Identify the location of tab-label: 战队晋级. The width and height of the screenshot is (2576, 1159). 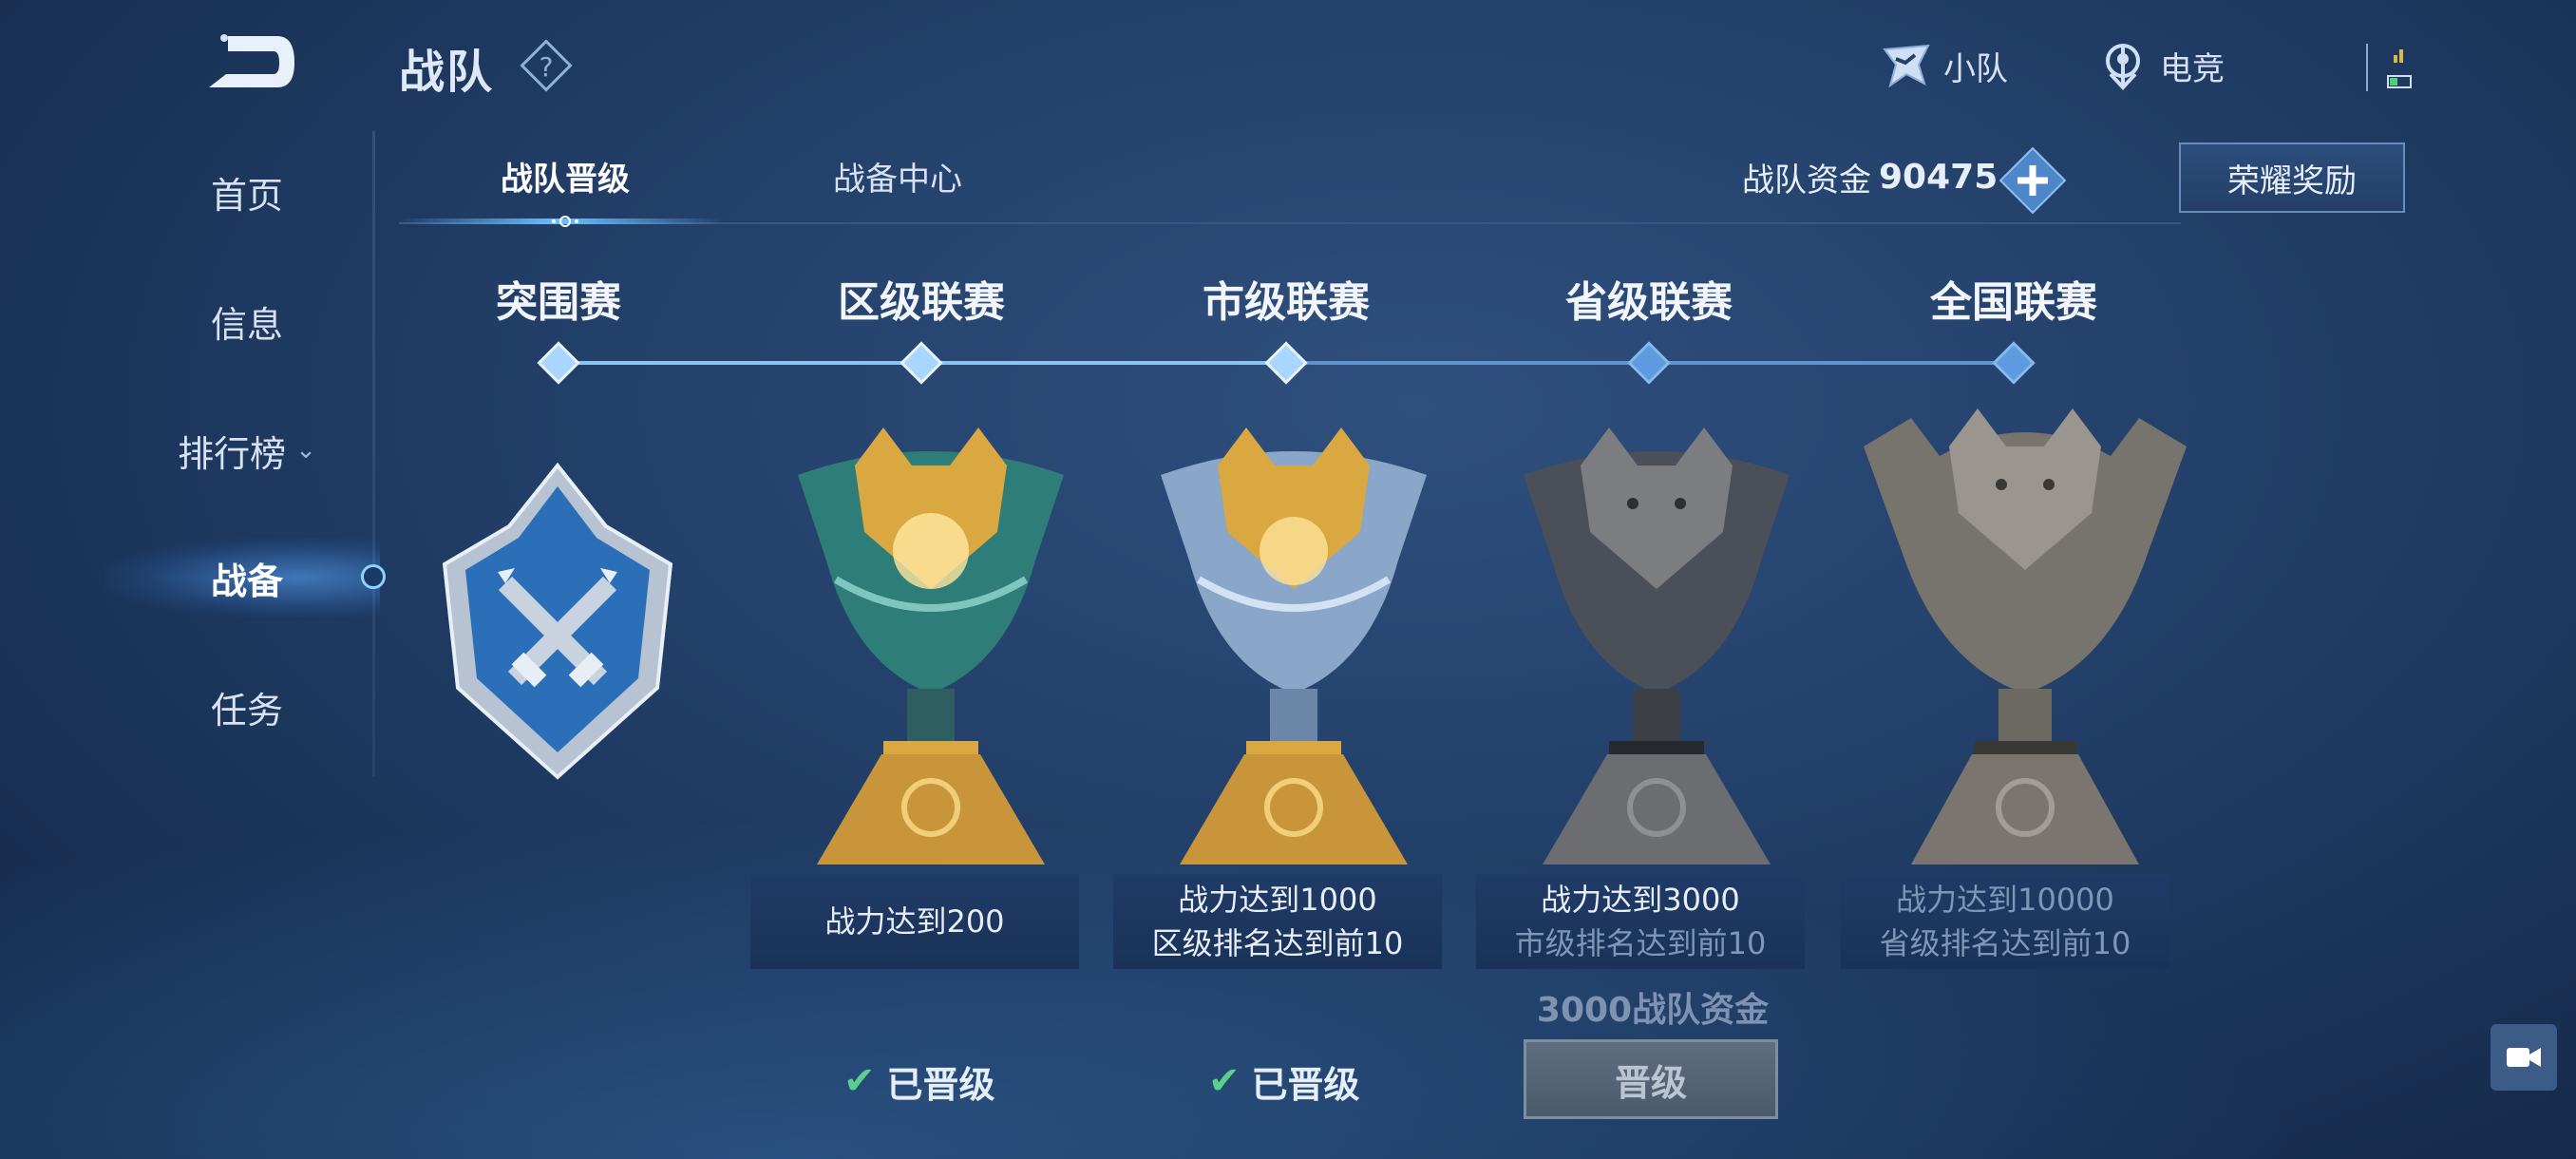
(565, 179).